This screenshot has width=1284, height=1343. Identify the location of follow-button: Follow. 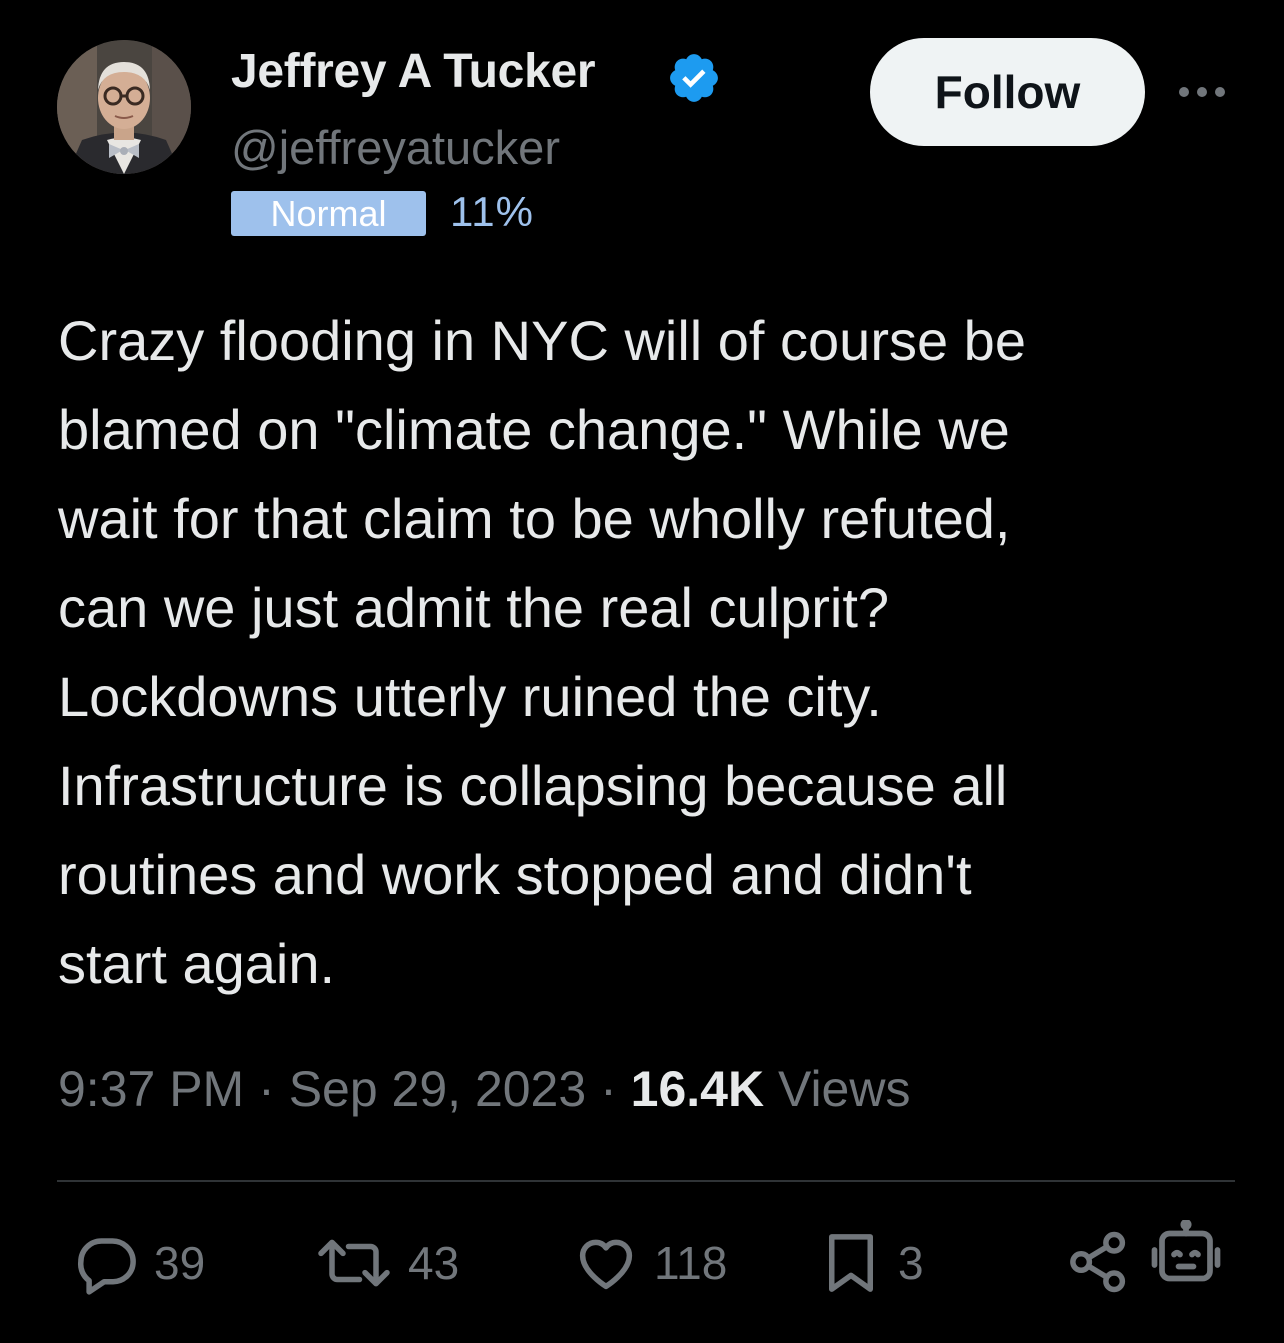
(1007, 92).